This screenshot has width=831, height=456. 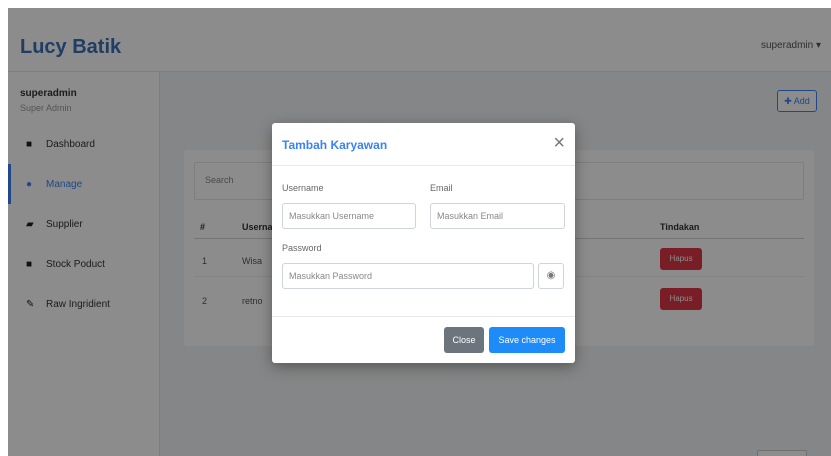 I want to click on modal-title: Tambah Karyawan, so click(x=335, y=145).